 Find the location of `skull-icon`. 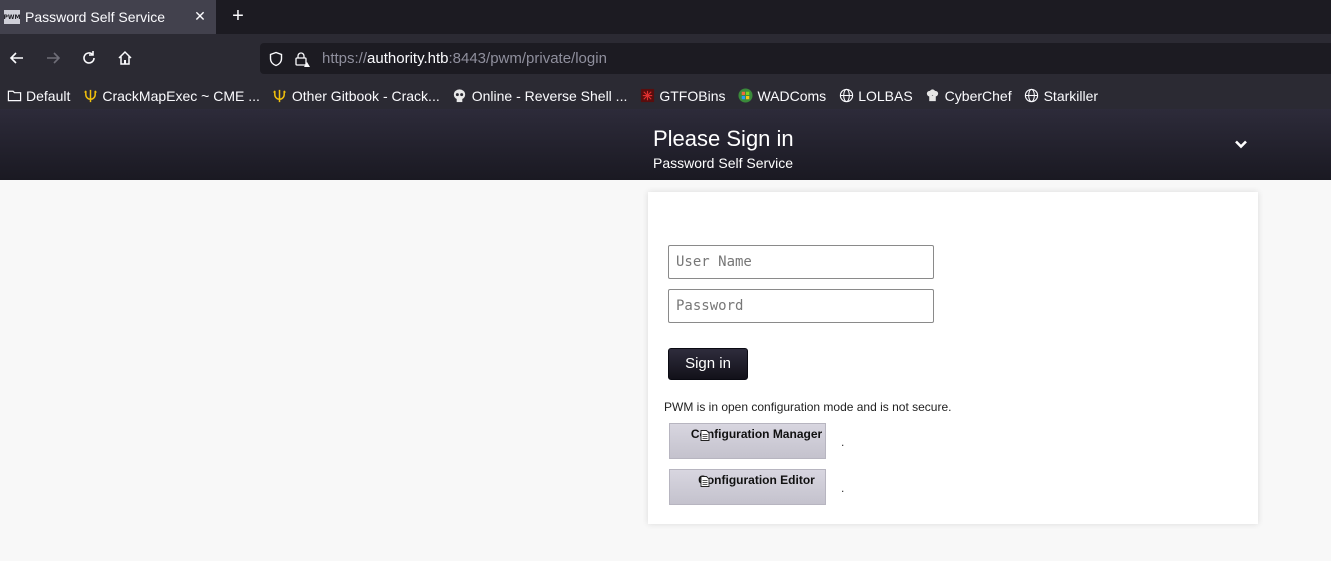

skull-icon is located at coordinates (460, 96).